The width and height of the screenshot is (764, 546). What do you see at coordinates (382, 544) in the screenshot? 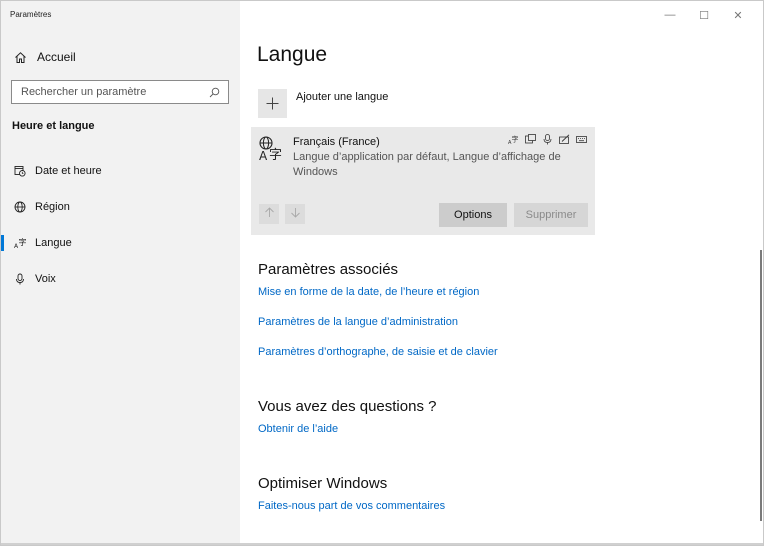
I see `window-bottom-edge` at bounding box center [382, 544].